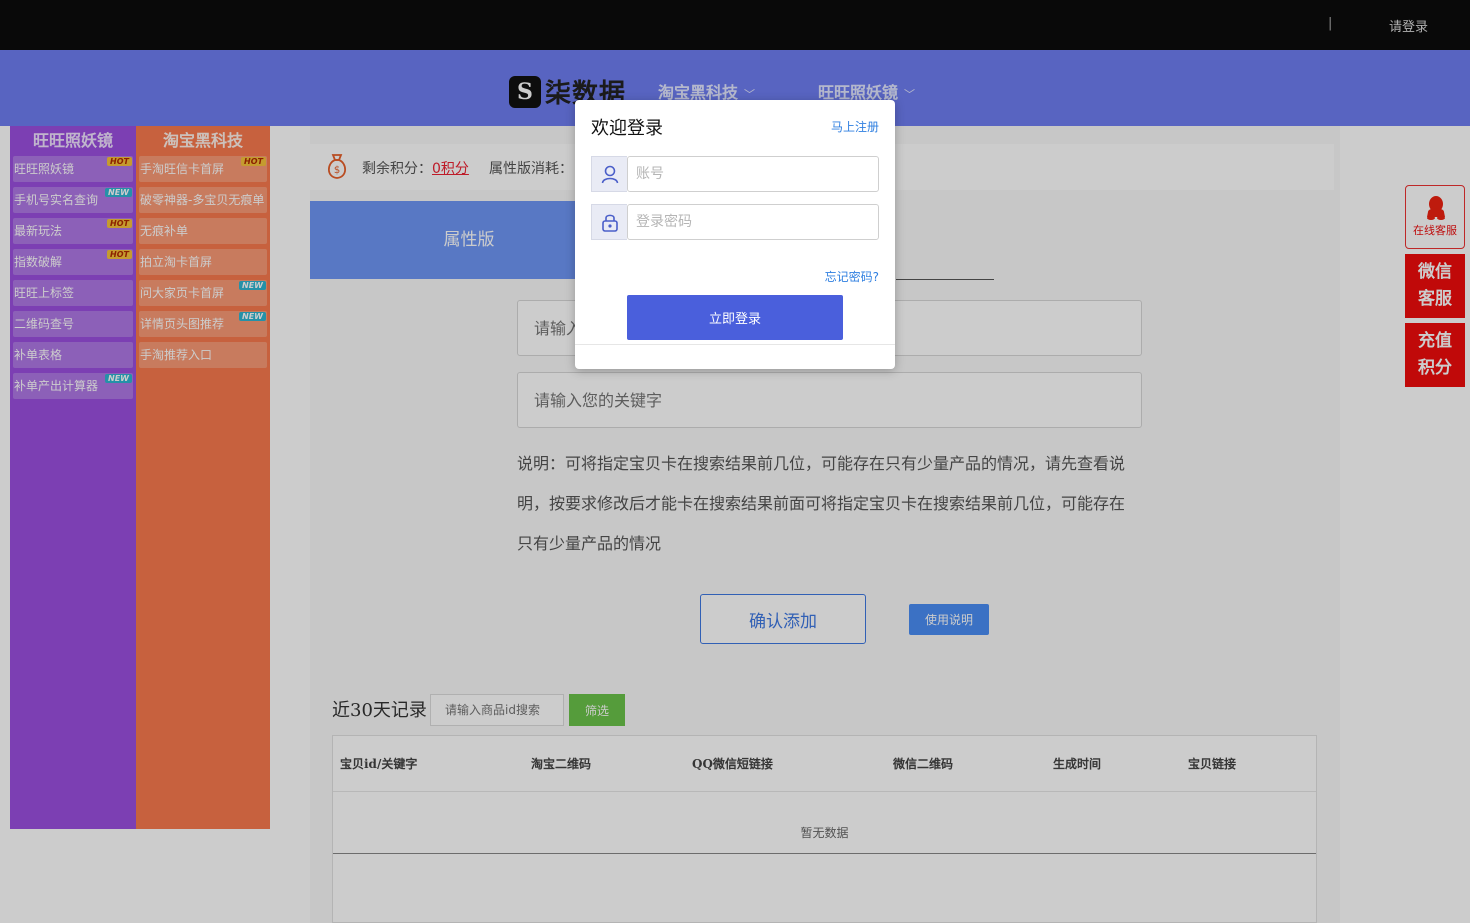 This screenshot has height=923, width=1470. Describe the element at coordinates (753, 222) in the screenshot. I see `password-input` at that location.